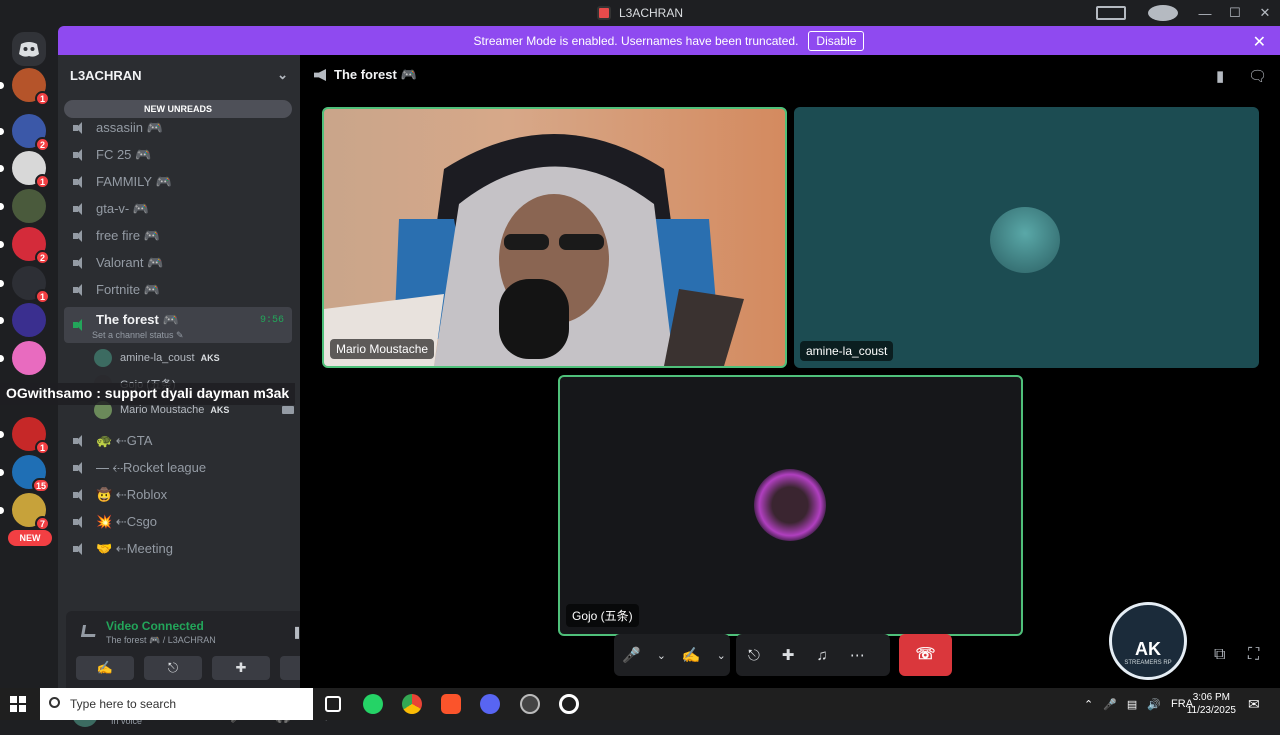 Image resolution: width=1280 pixels, height=735 pixels. Describe the element at coordinates (530, 704) in the screenshot. I see `obs-icon` at that location.